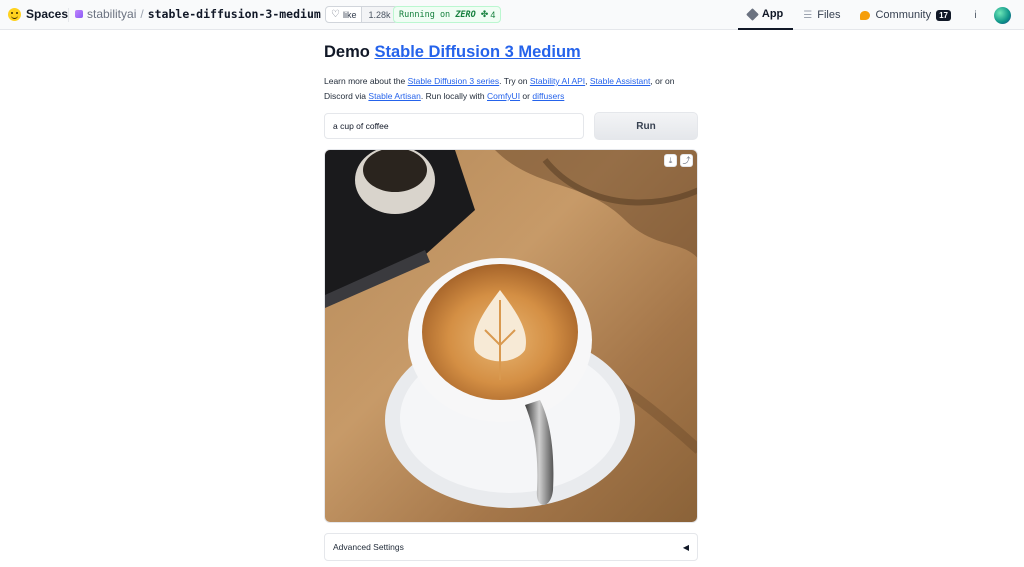 This screenshot has width=1024, height=567. Describe the element at coordinates (484, 14) in the screenshot. I see `fan-icon: ✤` at that location.